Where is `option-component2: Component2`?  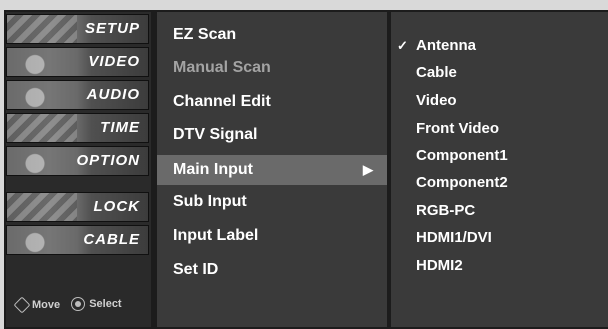
option-component2: Component2 is located at coordinates (449, 183).